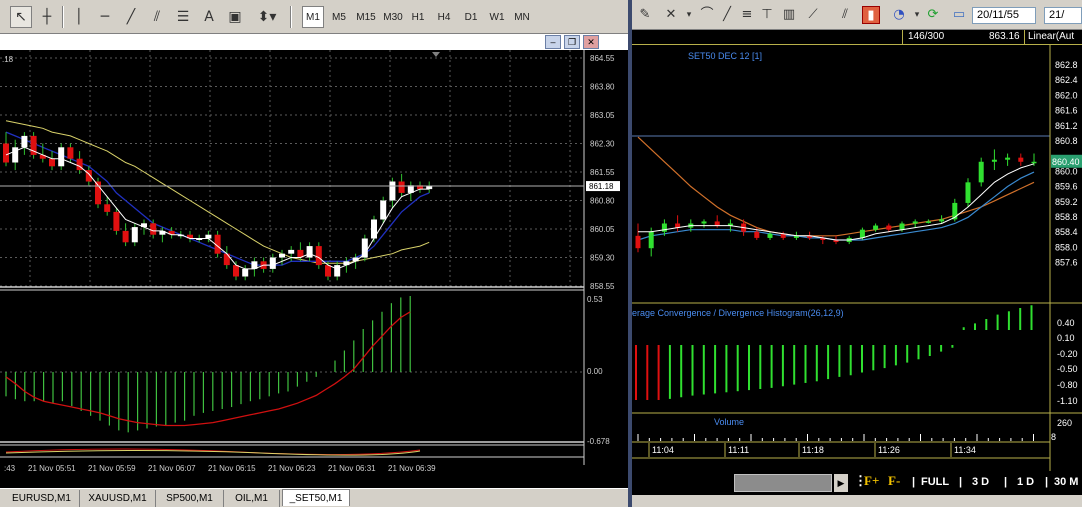  I want to click on time-axis-label: 11:18, so click(813, 450).